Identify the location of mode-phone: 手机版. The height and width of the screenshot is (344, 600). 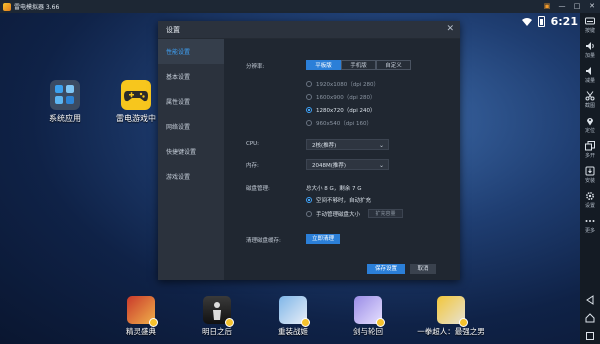
(358, 65).